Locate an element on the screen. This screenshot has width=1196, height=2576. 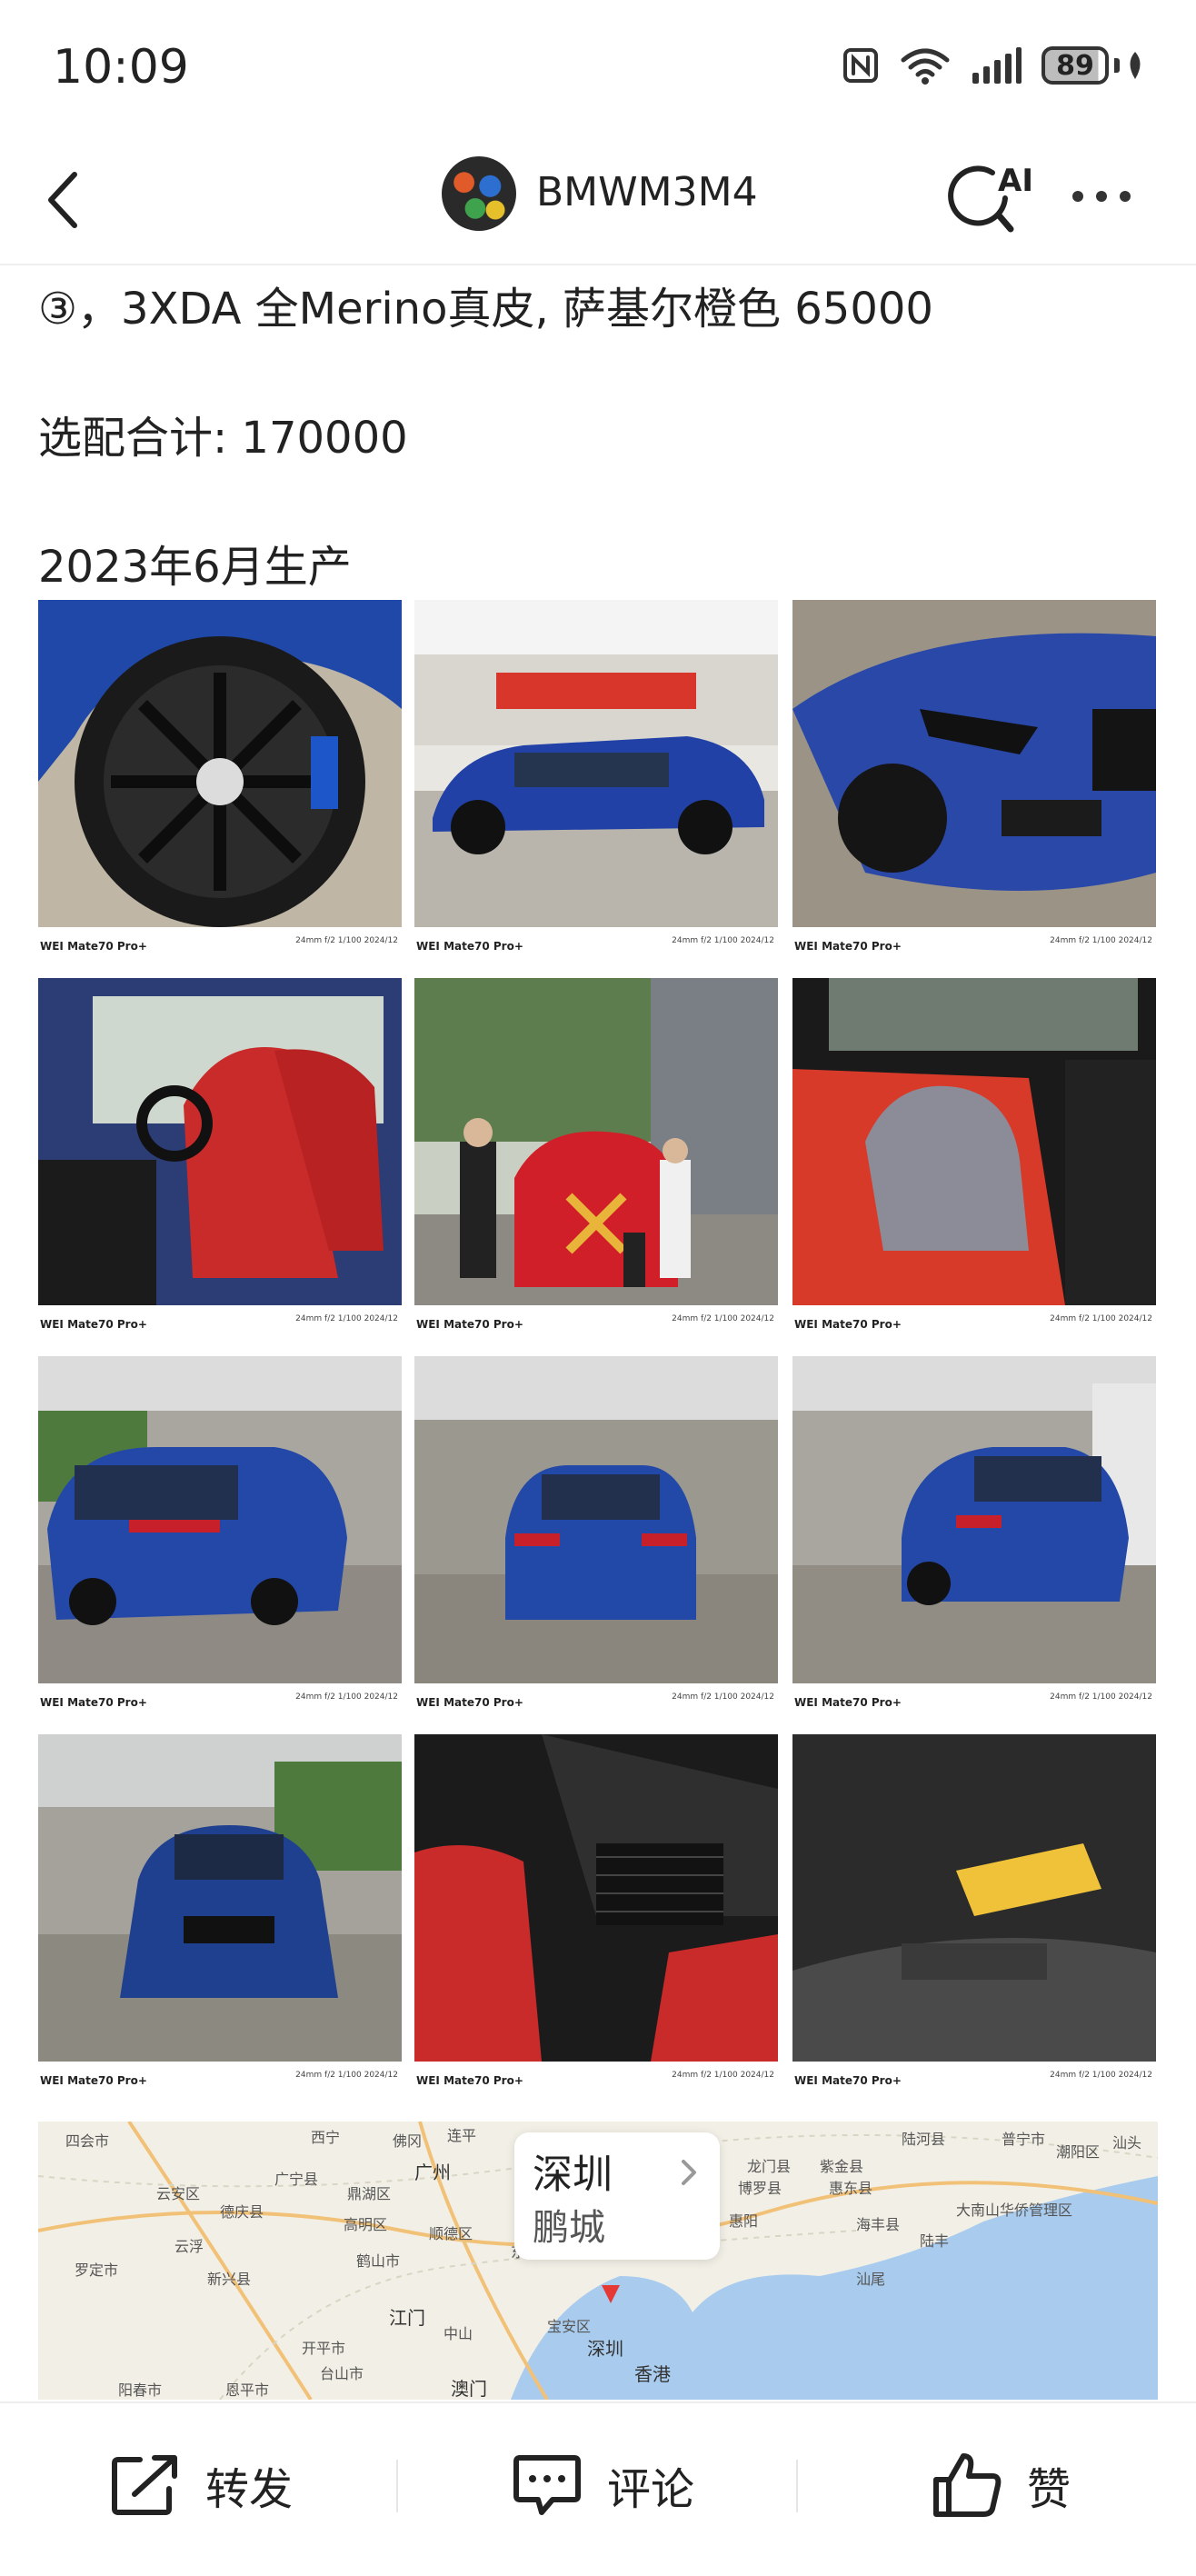
map-label: 西宁 is located at coordinates (326, 2137).